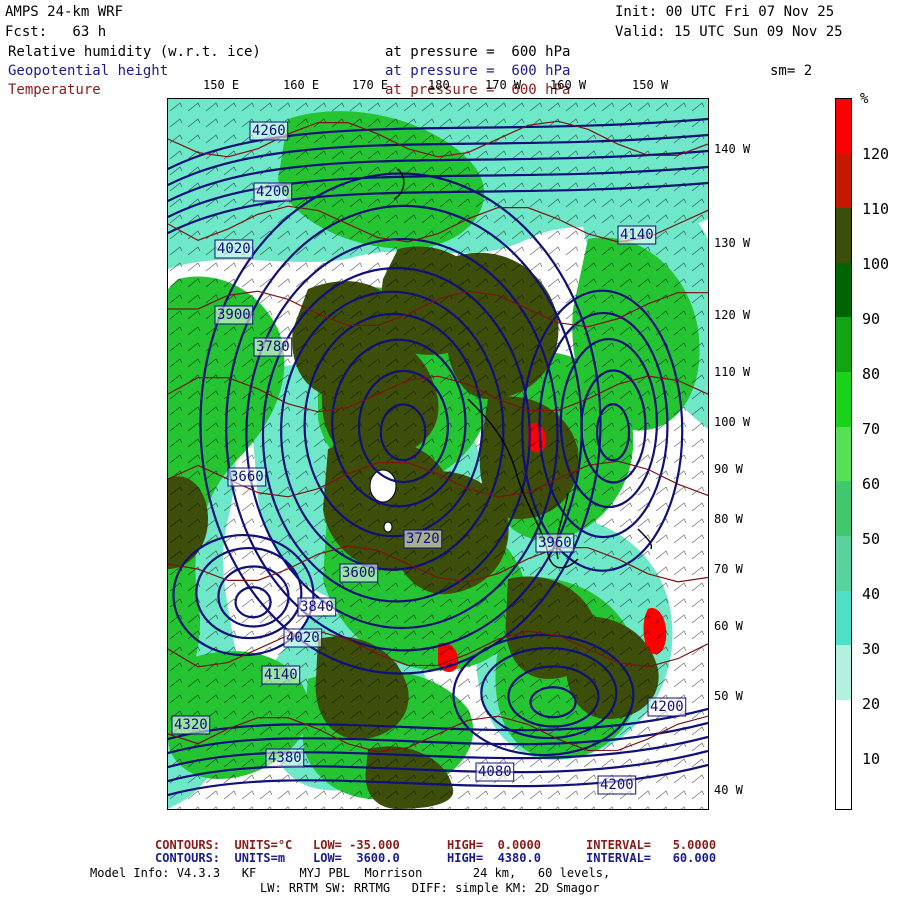  I want to click on height-label: 3660, so click(247, 477).